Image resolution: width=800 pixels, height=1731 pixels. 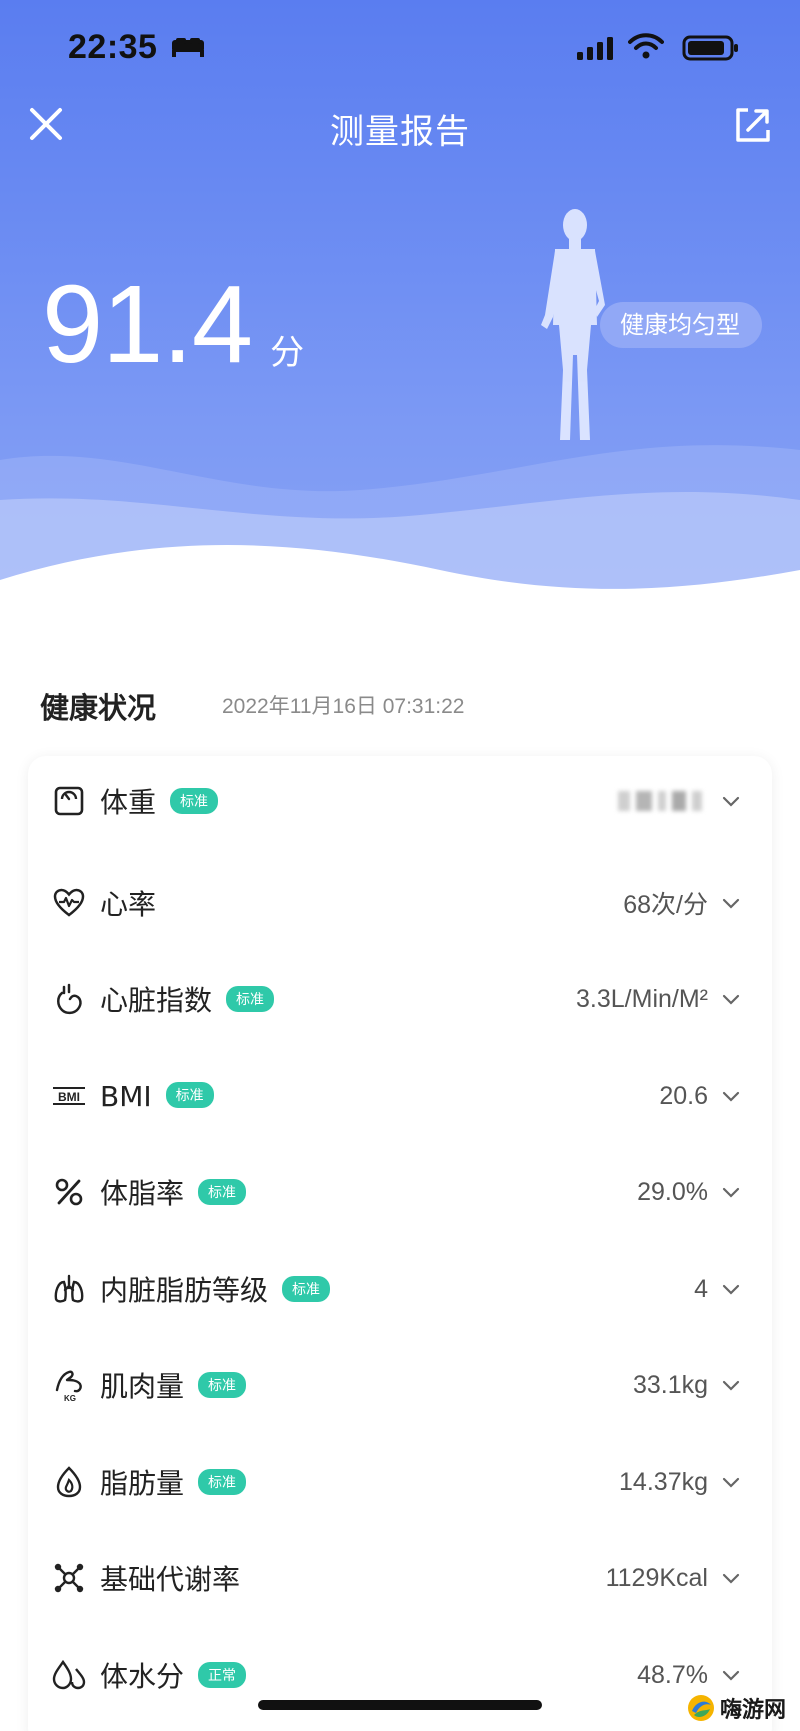 What do you see at coordinates (701, 1288) in the screenshot?
I see `metric-value: 4` at bounding box center [701, 1288].